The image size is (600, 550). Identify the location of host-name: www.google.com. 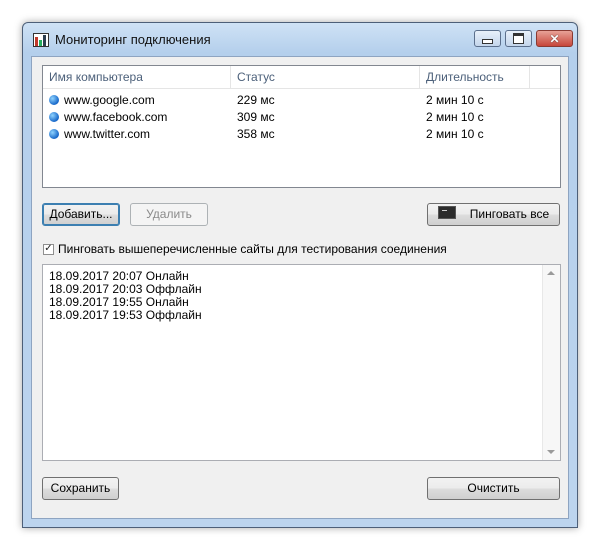
(109, 99).